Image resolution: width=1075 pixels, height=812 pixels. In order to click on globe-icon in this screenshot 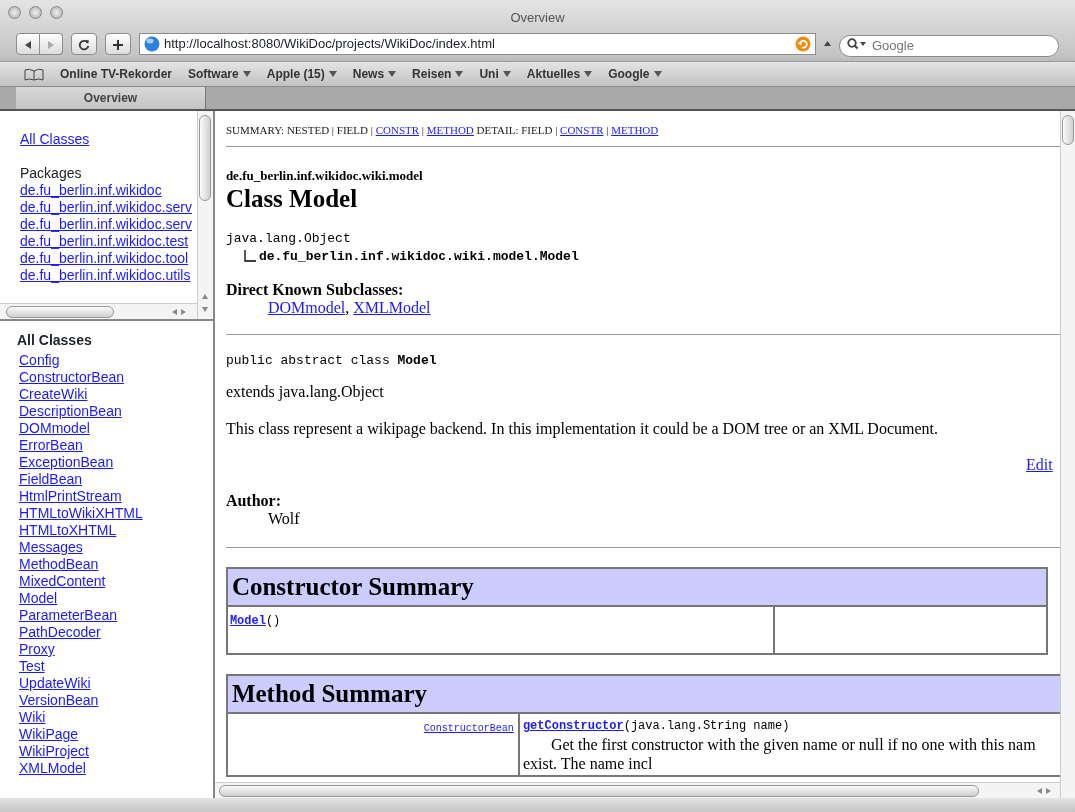, I will do `click(152, 44)`.